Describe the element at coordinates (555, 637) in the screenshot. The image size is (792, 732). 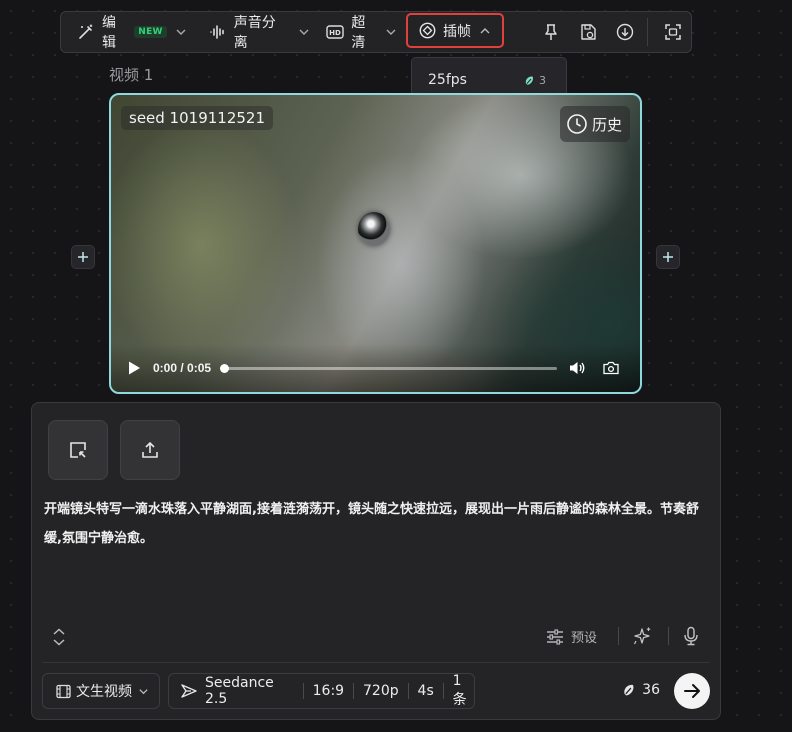
I see `sliders-icon` at that location.